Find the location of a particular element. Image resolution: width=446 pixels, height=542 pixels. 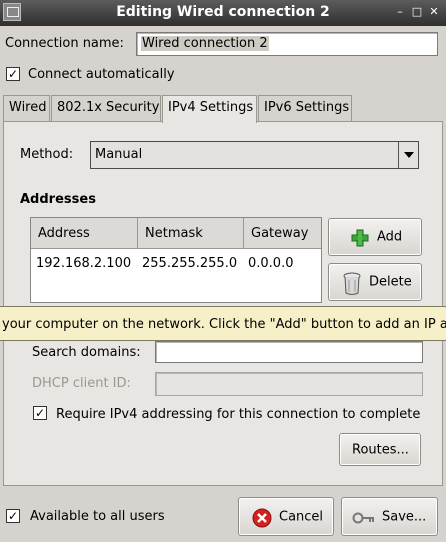

tab-8021x-security-label: 802.1x Security is located at coordinates (108, 107).